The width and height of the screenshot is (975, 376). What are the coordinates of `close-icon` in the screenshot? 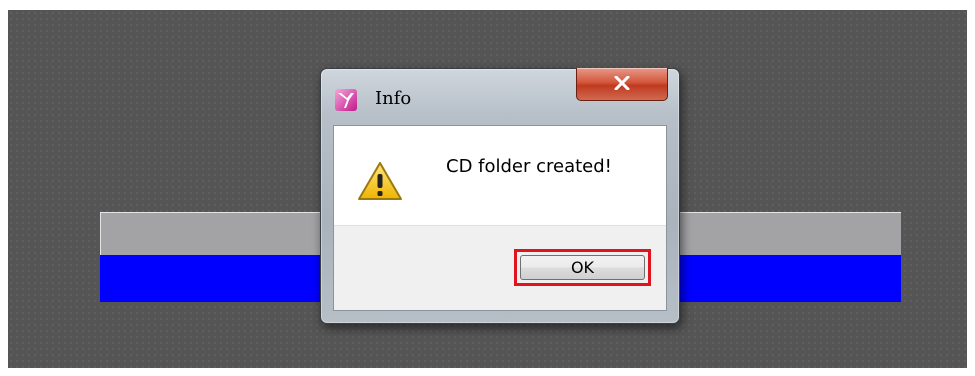 It's located at (622, 84).